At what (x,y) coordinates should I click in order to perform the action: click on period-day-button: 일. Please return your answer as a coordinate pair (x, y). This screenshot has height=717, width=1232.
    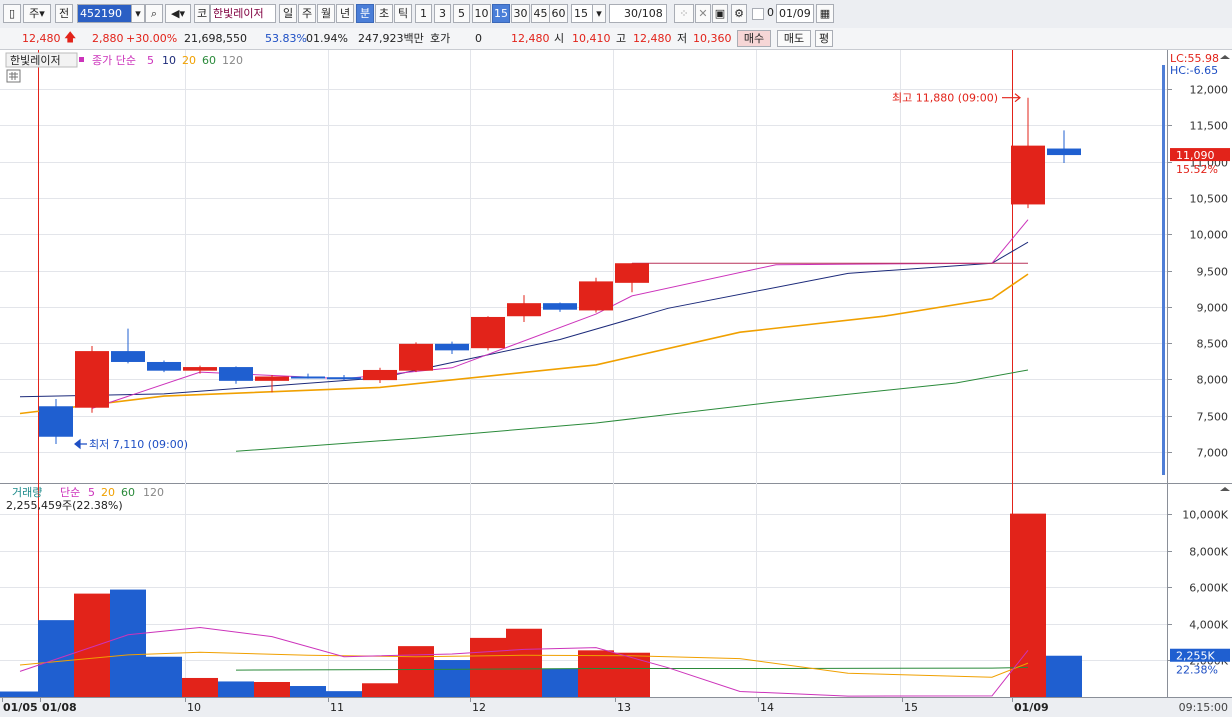
    Looking at the image, I should click on (288, 13).